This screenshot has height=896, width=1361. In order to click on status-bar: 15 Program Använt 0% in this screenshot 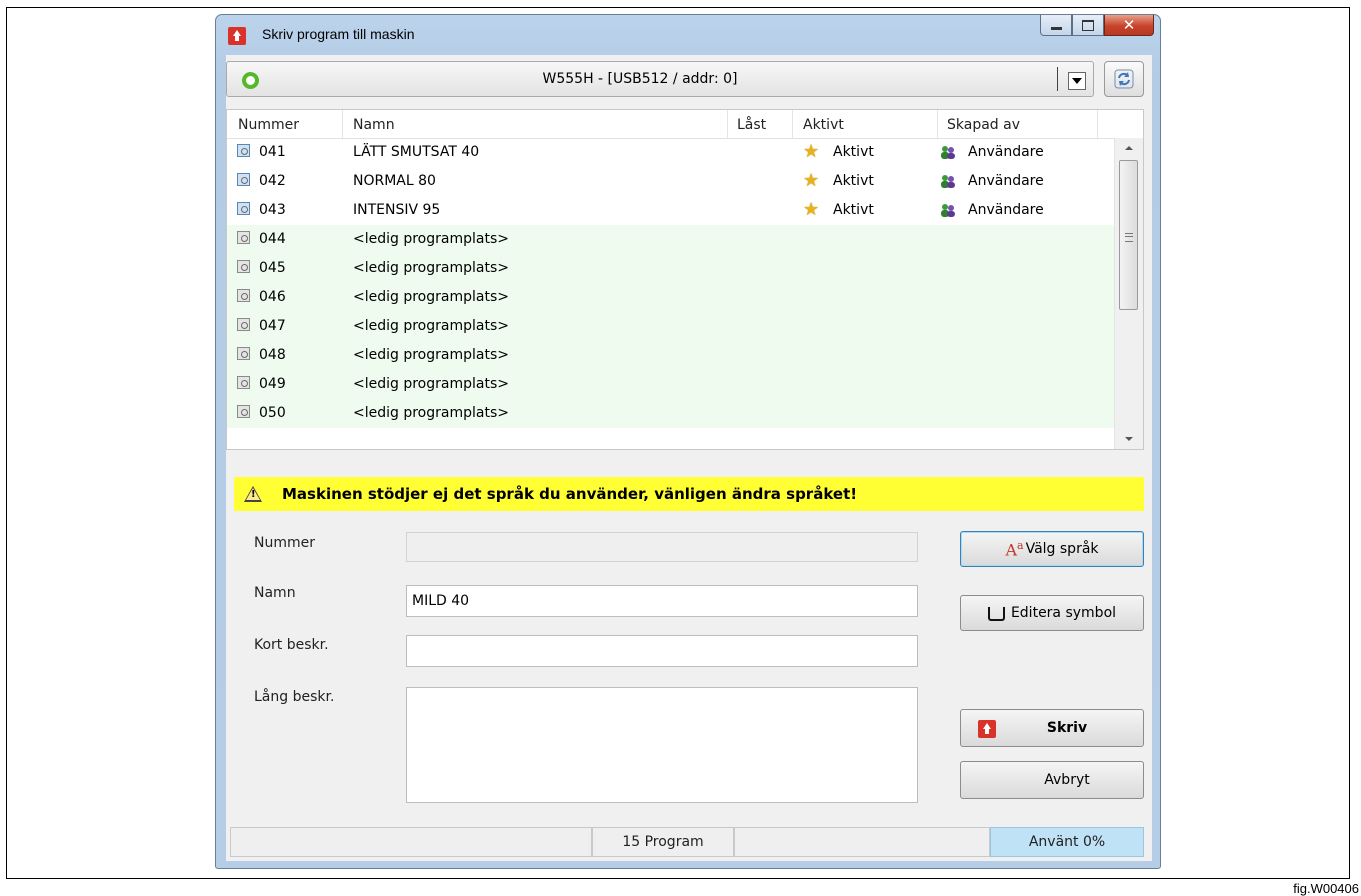, I will do `click(687, 842)`.